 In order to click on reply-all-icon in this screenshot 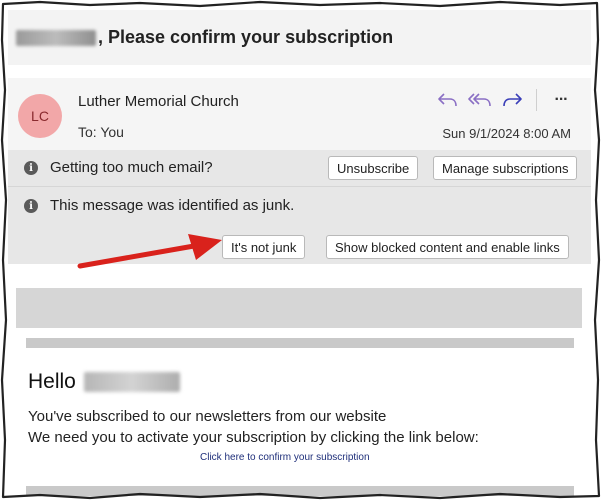, I will do `click(479, 100)`.